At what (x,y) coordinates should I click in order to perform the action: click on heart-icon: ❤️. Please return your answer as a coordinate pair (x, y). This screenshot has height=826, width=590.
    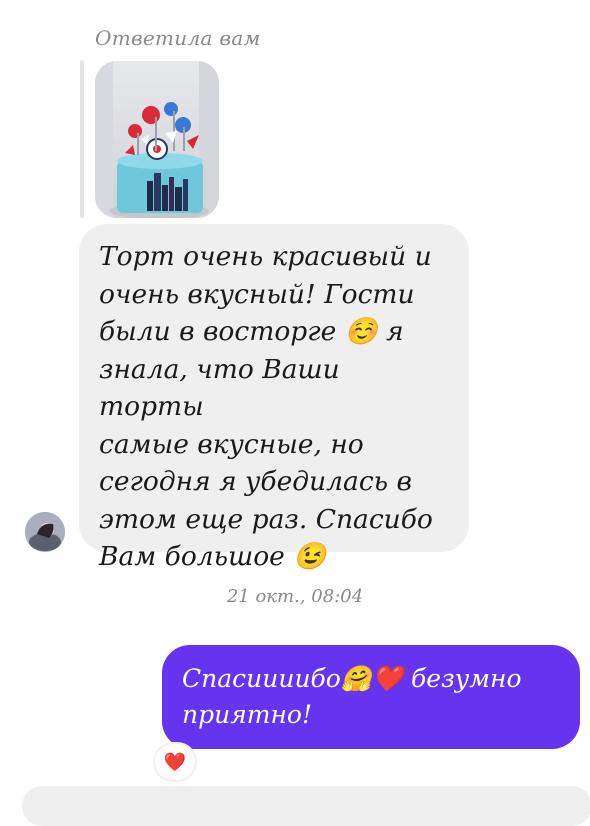
    Looking at the image, I should click on (175, 762).